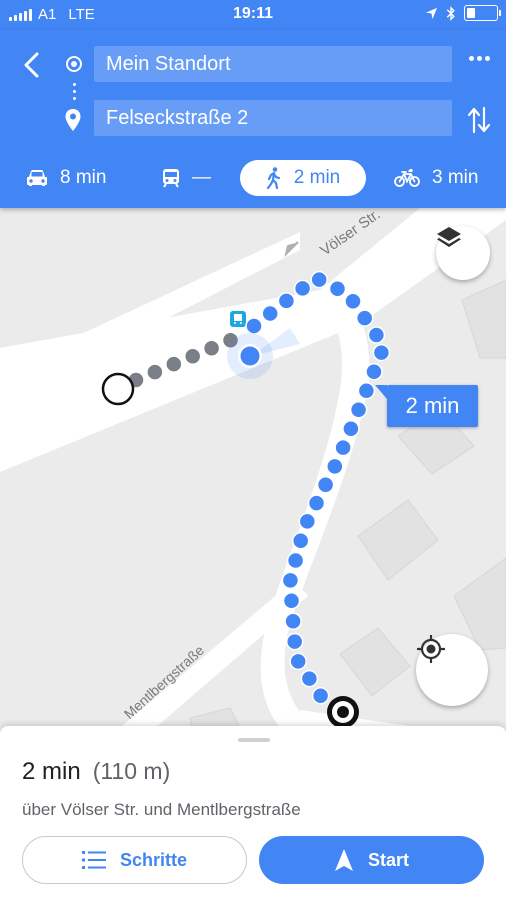 The image size is (506, 900). I want to click on destination-pin-icon, so click(73, 120).